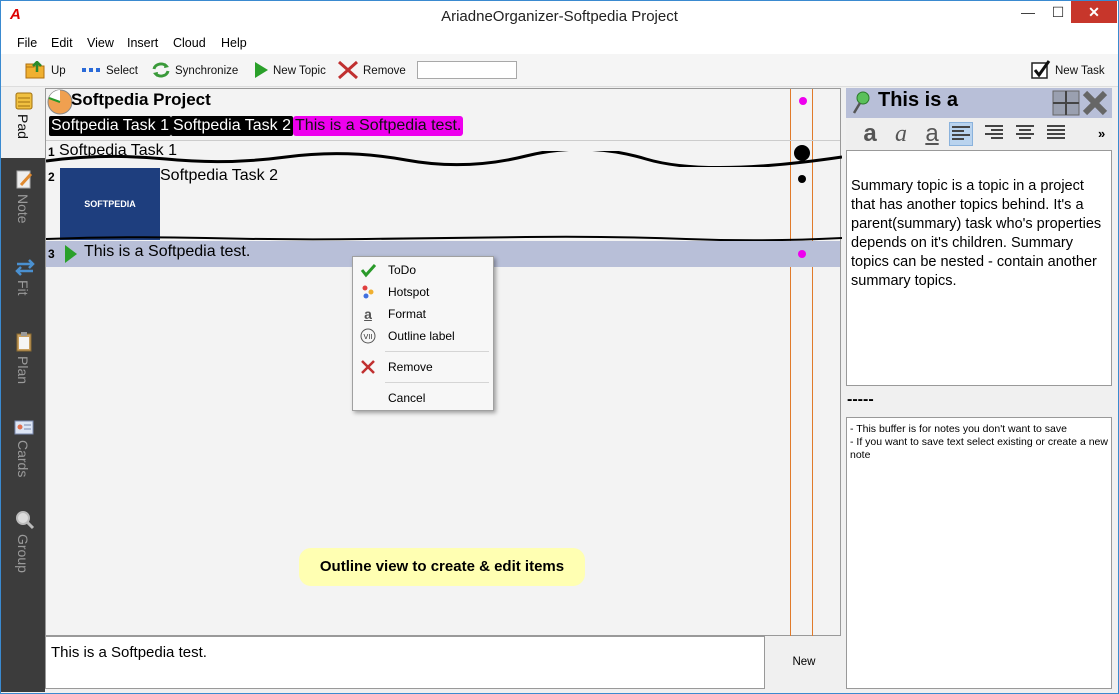 This screenshot has height=694, width=1119. What do you see at coordinates (1101, 133) in the screenshot?
I see `more-chevron-icon: »` at bounding box center [1101, 133].